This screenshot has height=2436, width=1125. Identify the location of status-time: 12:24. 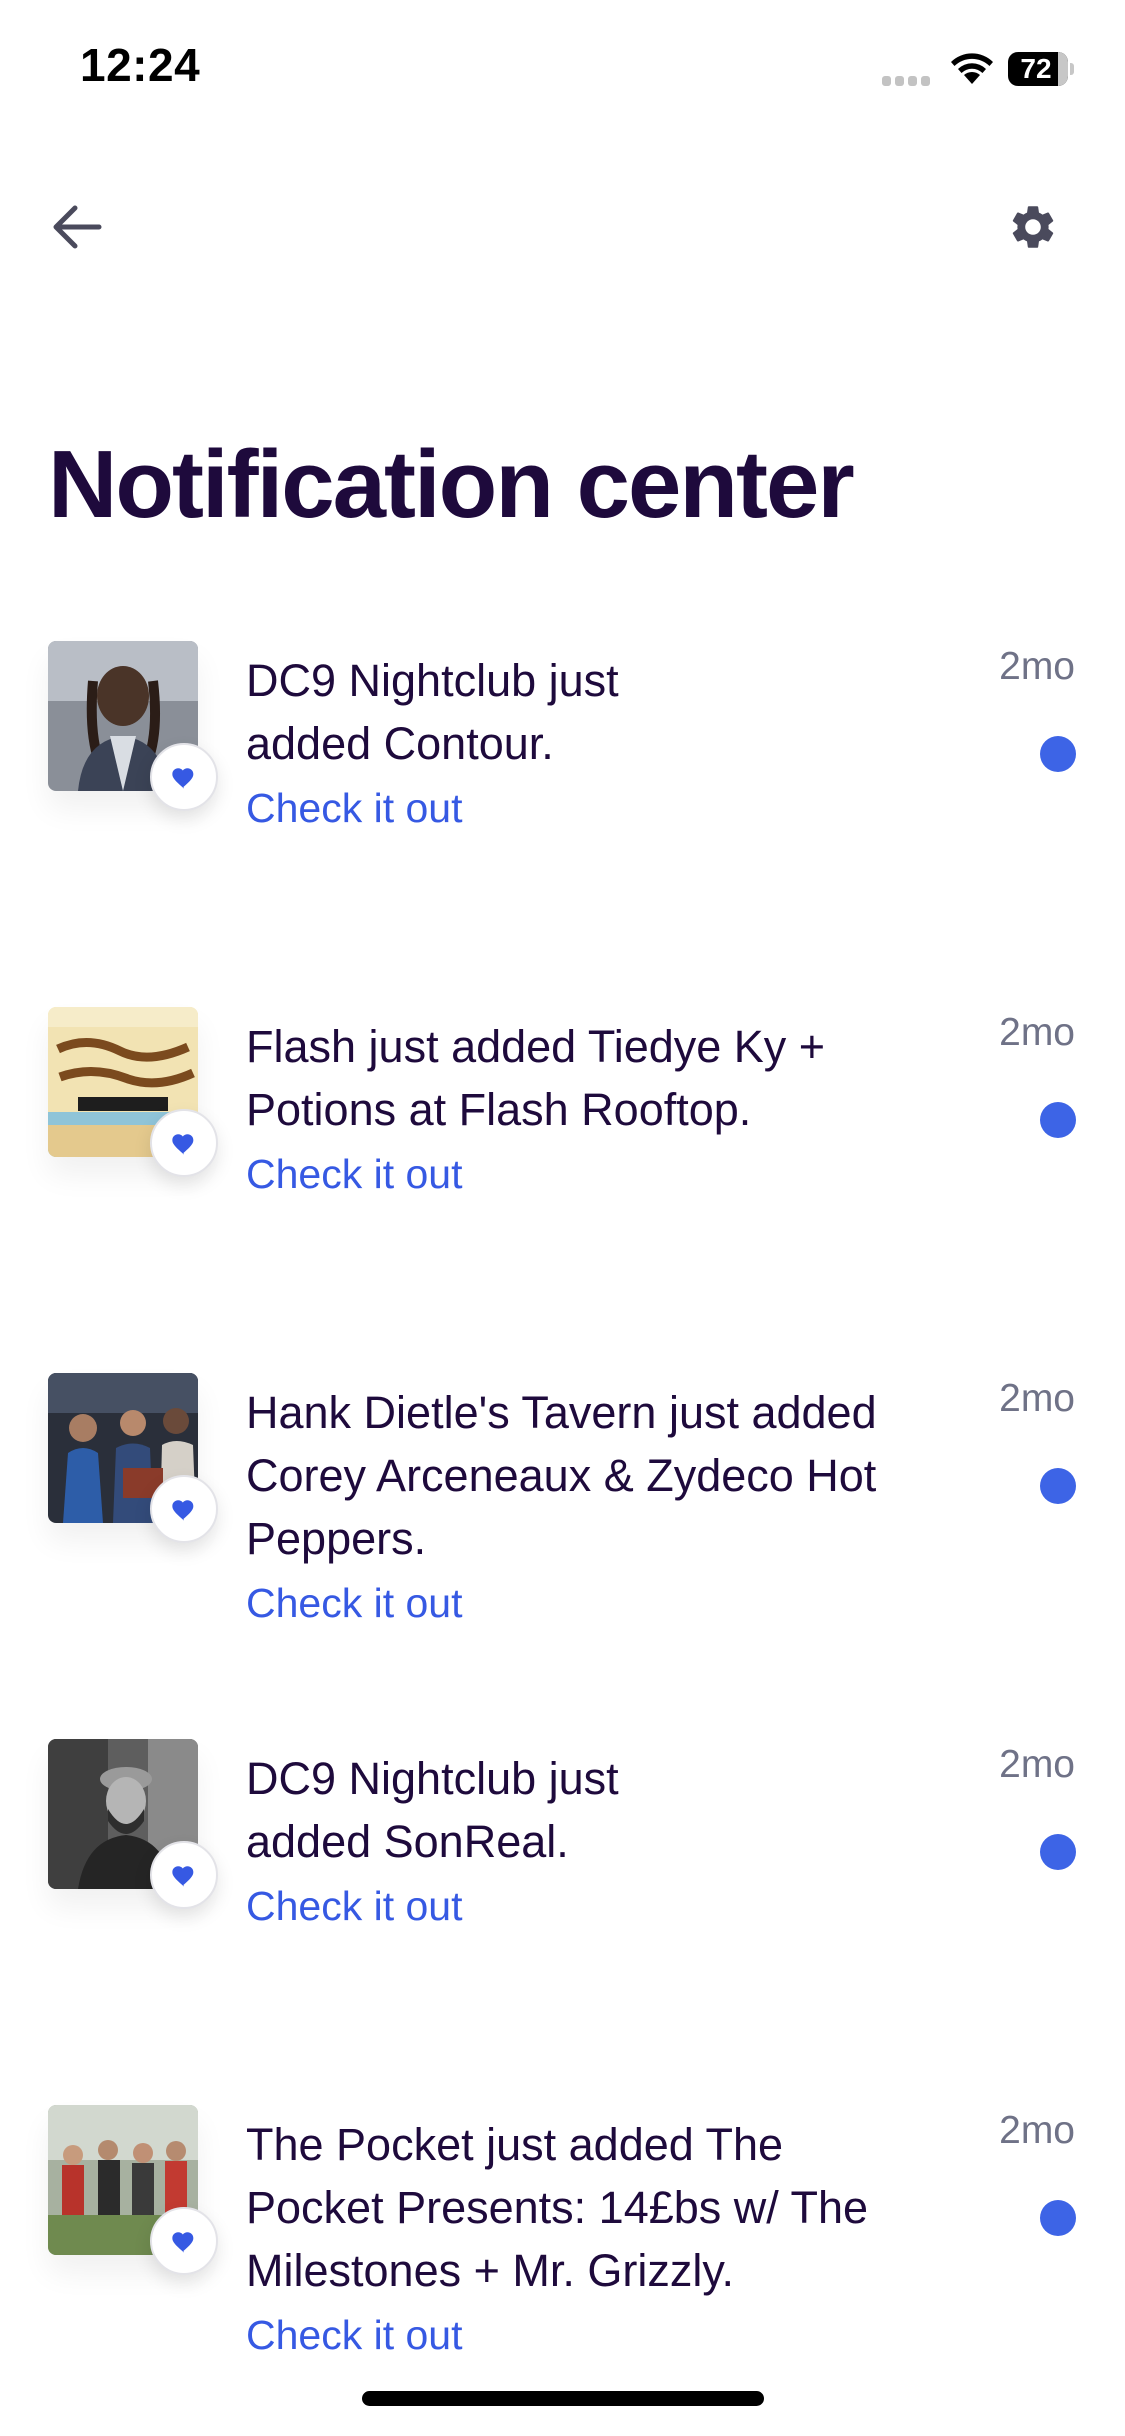
(140, 65).